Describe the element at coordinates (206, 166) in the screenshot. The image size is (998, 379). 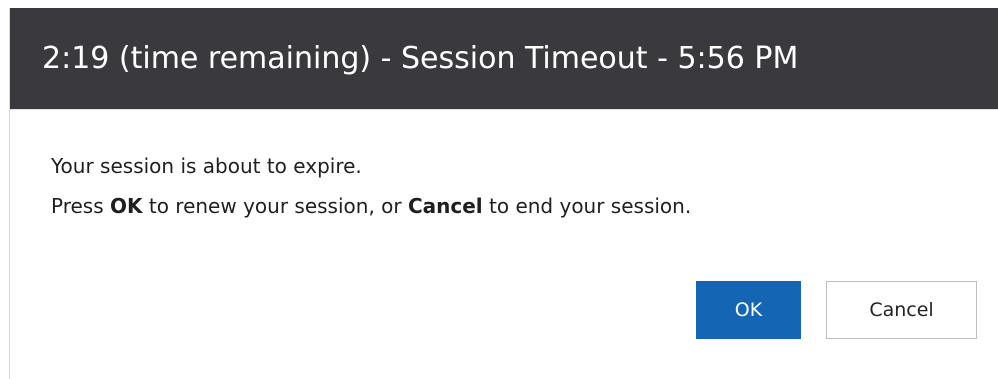
I see `message-line-1: Your session is about to expire.` at that location.